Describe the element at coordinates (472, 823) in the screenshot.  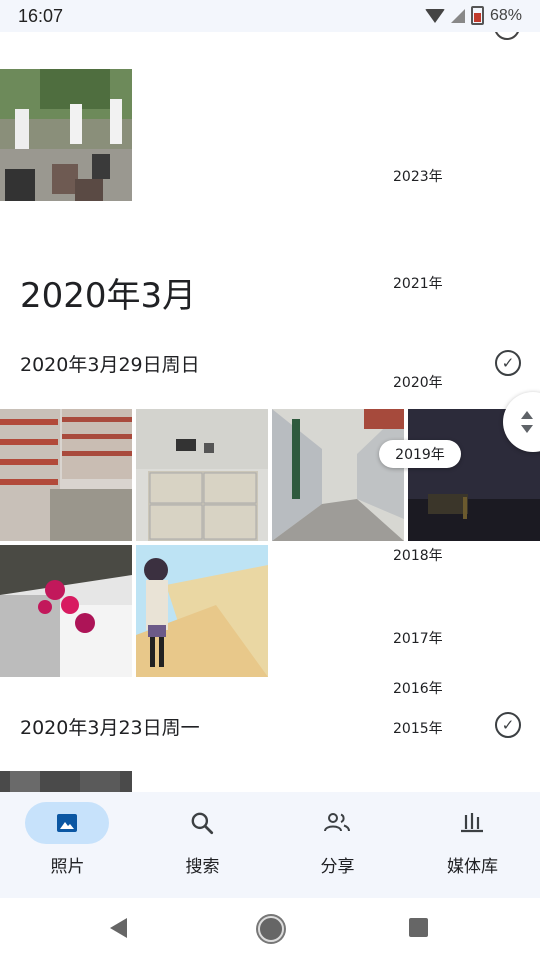
I see `library-icon` at that location.